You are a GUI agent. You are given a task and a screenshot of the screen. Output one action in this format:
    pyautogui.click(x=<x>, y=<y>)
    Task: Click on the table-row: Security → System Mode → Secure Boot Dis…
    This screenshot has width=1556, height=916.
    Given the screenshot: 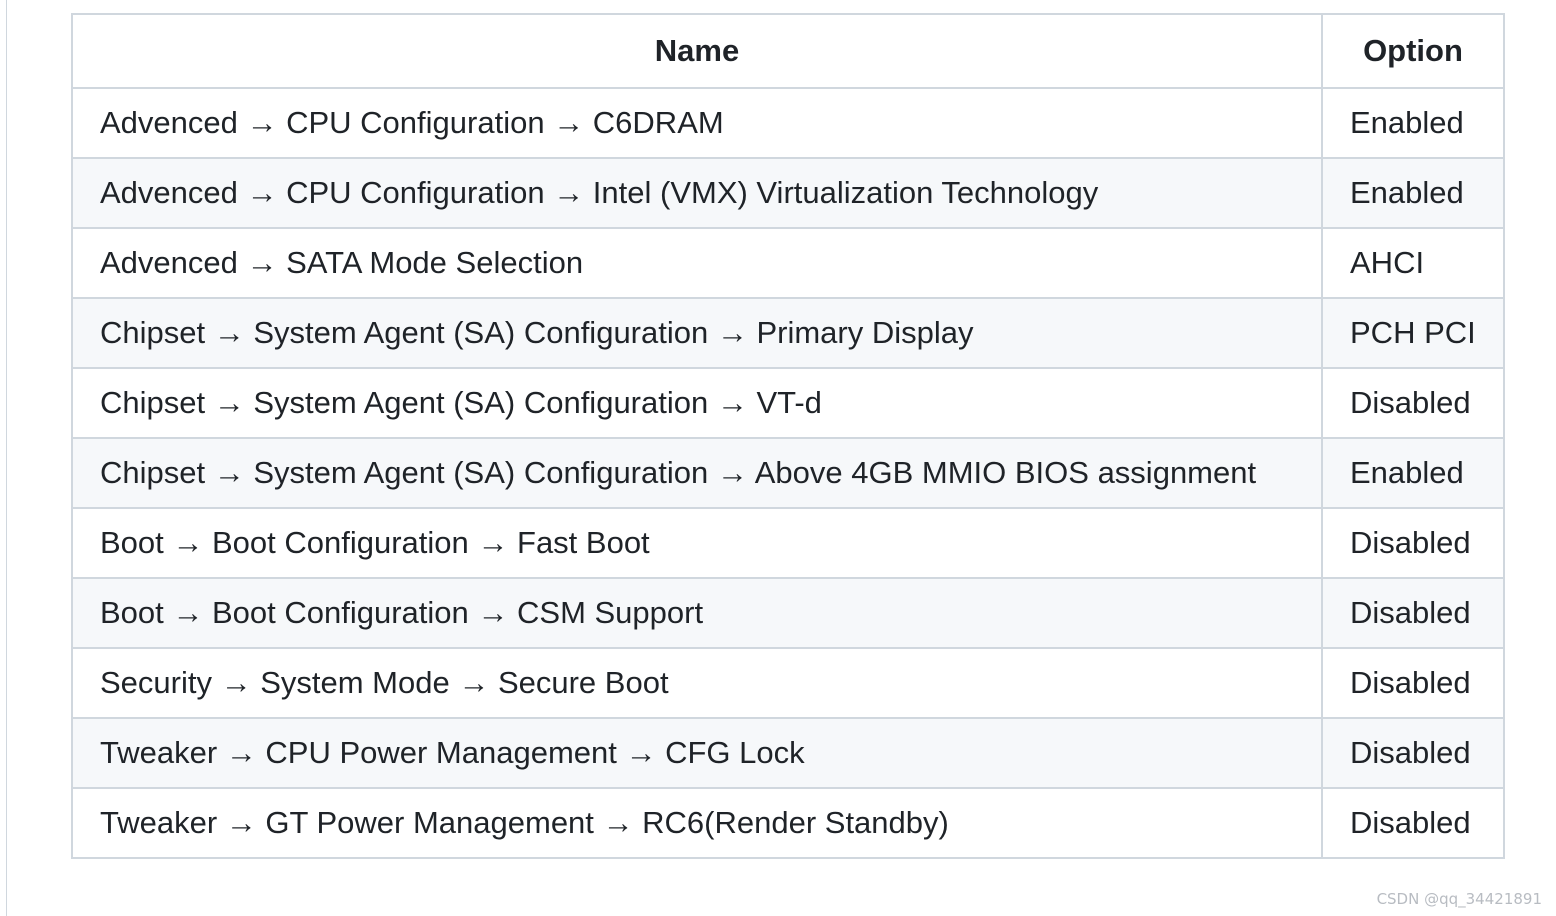 What is the action you would take?
    pyautogui.click(x=788, y=683)
    